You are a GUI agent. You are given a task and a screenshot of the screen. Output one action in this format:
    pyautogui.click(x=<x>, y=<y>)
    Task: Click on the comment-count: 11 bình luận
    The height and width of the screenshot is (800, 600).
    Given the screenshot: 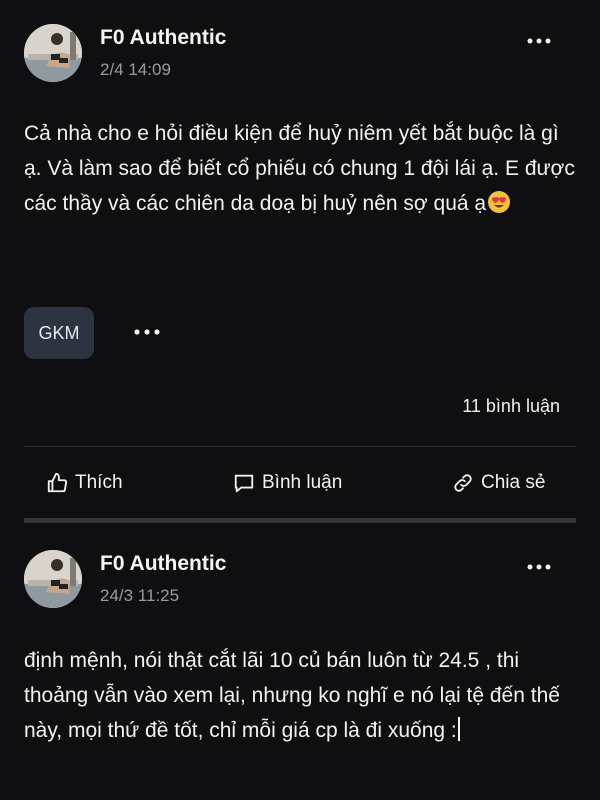 What is the action you would take?
    pyautogui.click(x=511, y=406)
    